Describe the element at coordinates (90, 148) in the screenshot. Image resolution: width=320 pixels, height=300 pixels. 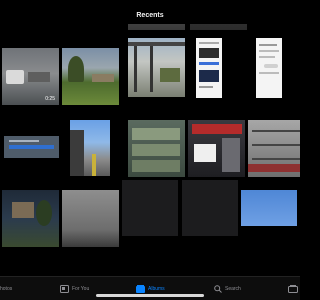
I see `photo-walkway` at that location.